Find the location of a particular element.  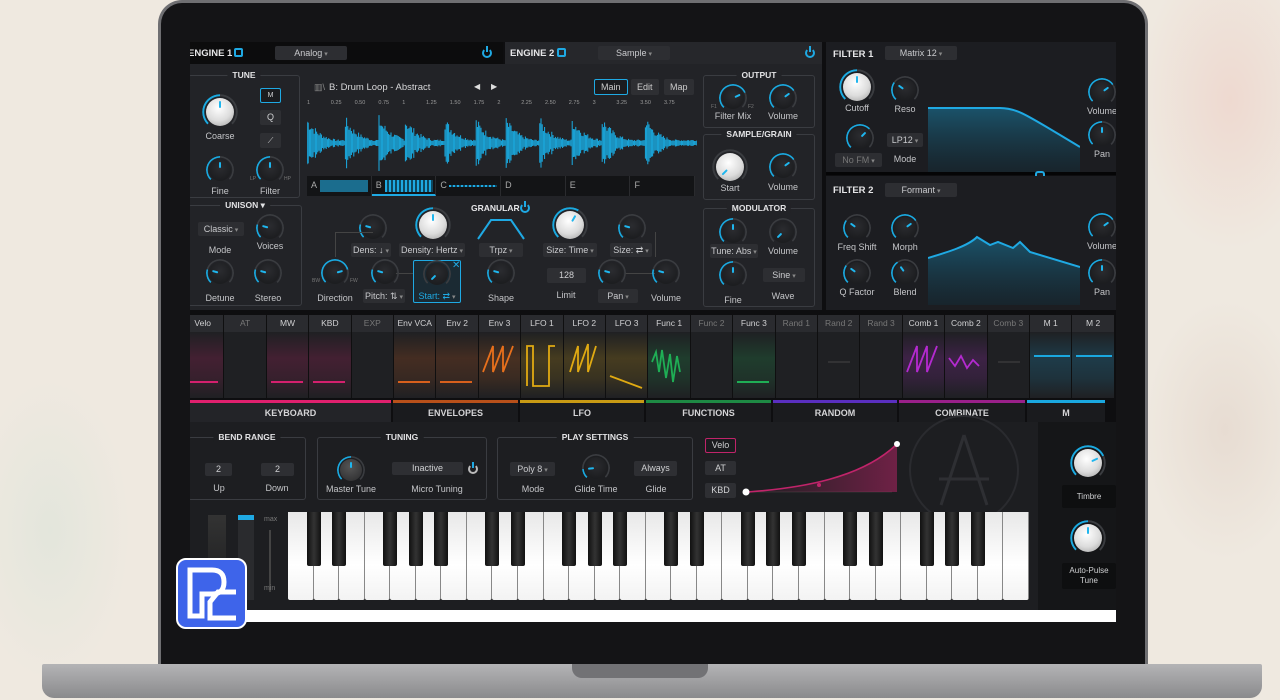

sample-browser-icon: ▥\ is located at coordinates (319, 87).